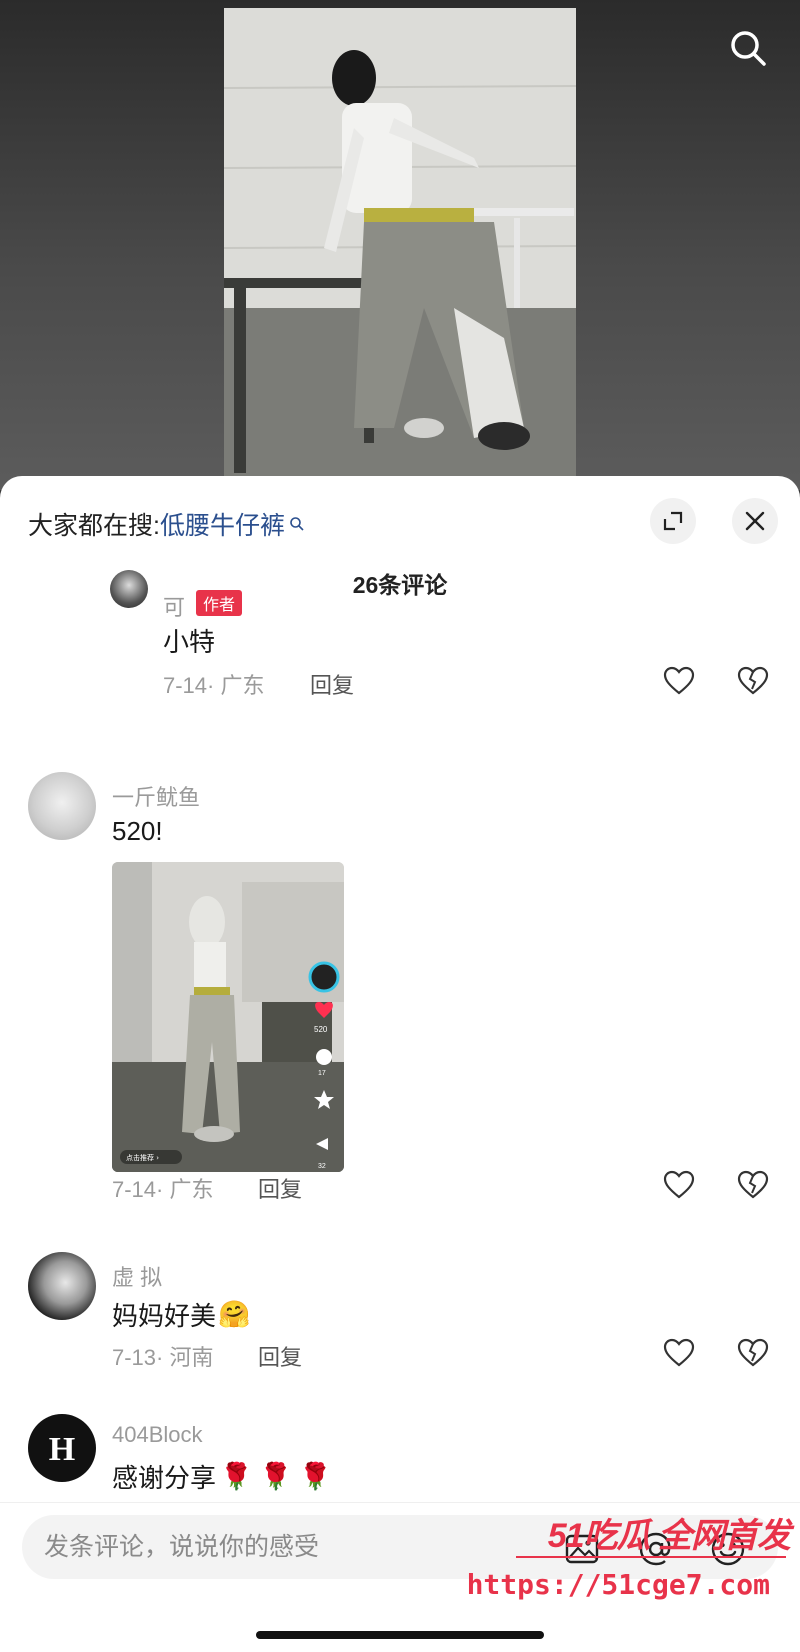  I want to click on svg-text: H, so click(62, 1449).